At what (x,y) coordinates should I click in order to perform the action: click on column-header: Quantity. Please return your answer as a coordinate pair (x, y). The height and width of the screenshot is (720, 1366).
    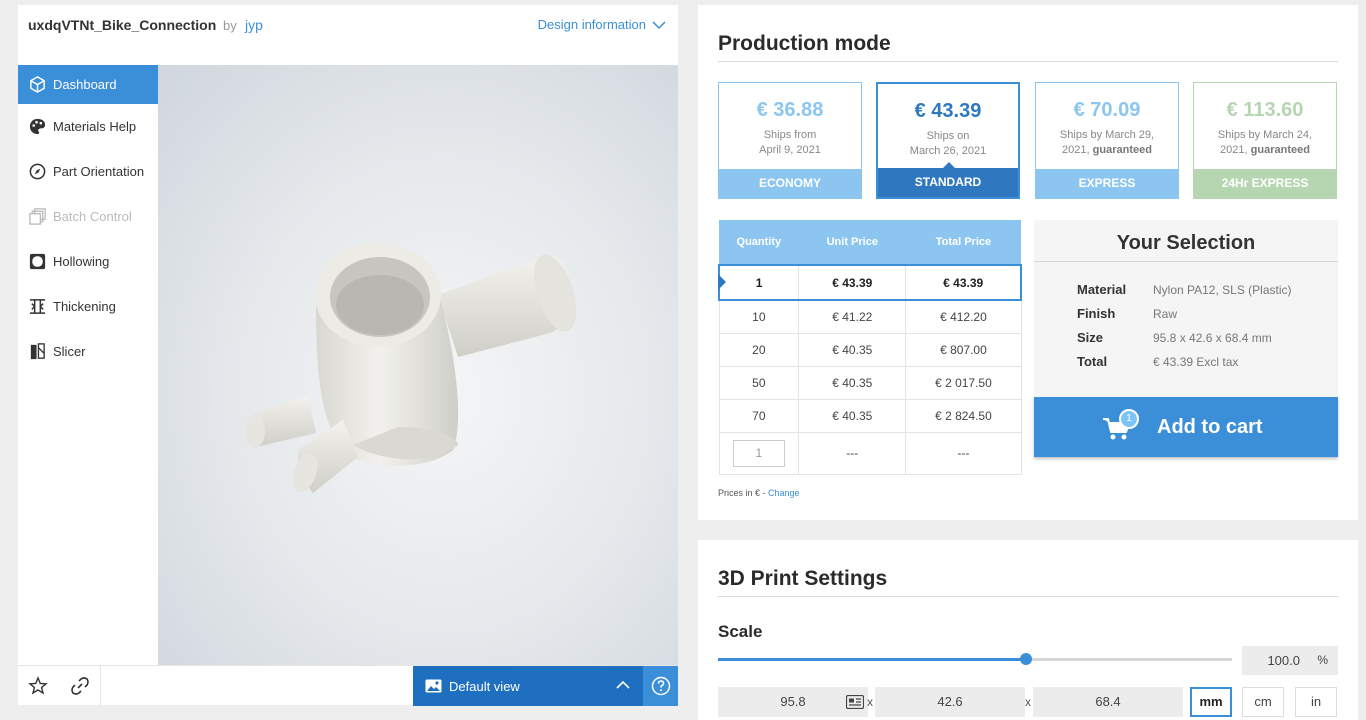
    Looking at the image, I should click on (759, 242).